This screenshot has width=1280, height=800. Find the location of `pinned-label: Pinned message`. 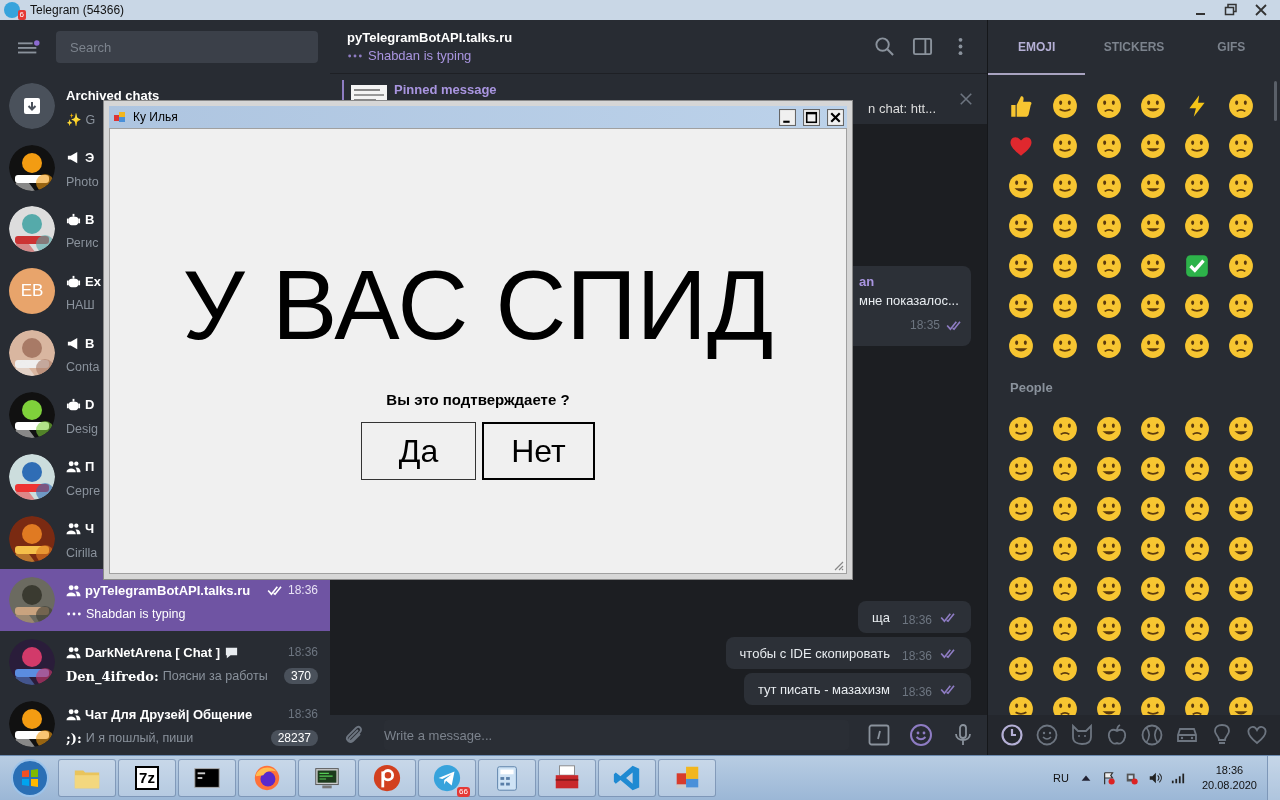

pinned-label: Pinned message is located at coordinates (446, 89).